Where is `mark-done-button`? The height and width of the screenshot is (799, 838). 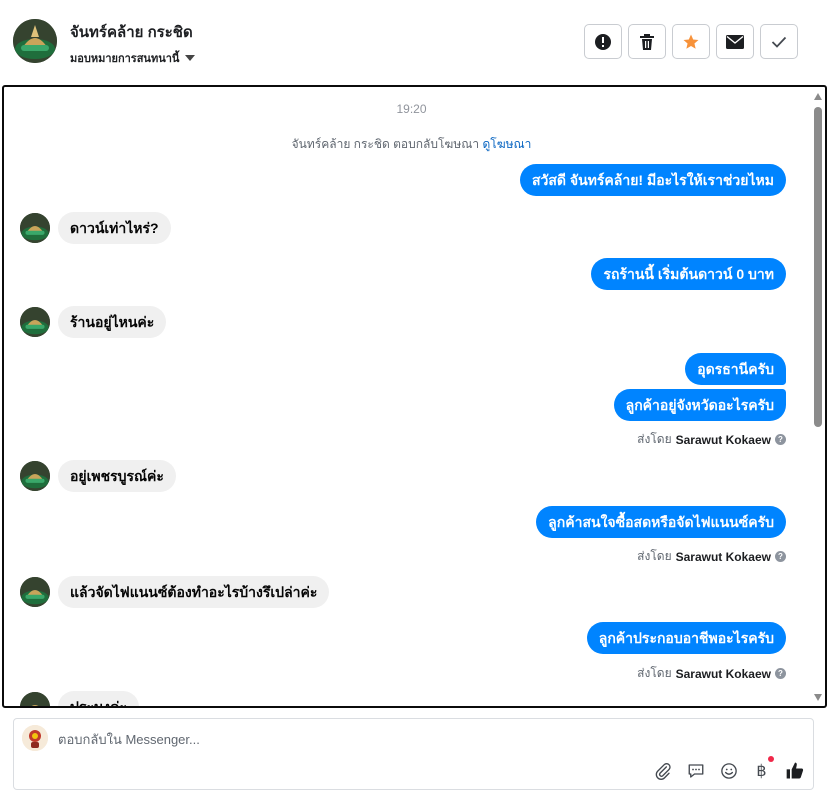
mark-done-button is located at coordinates (779, 41).